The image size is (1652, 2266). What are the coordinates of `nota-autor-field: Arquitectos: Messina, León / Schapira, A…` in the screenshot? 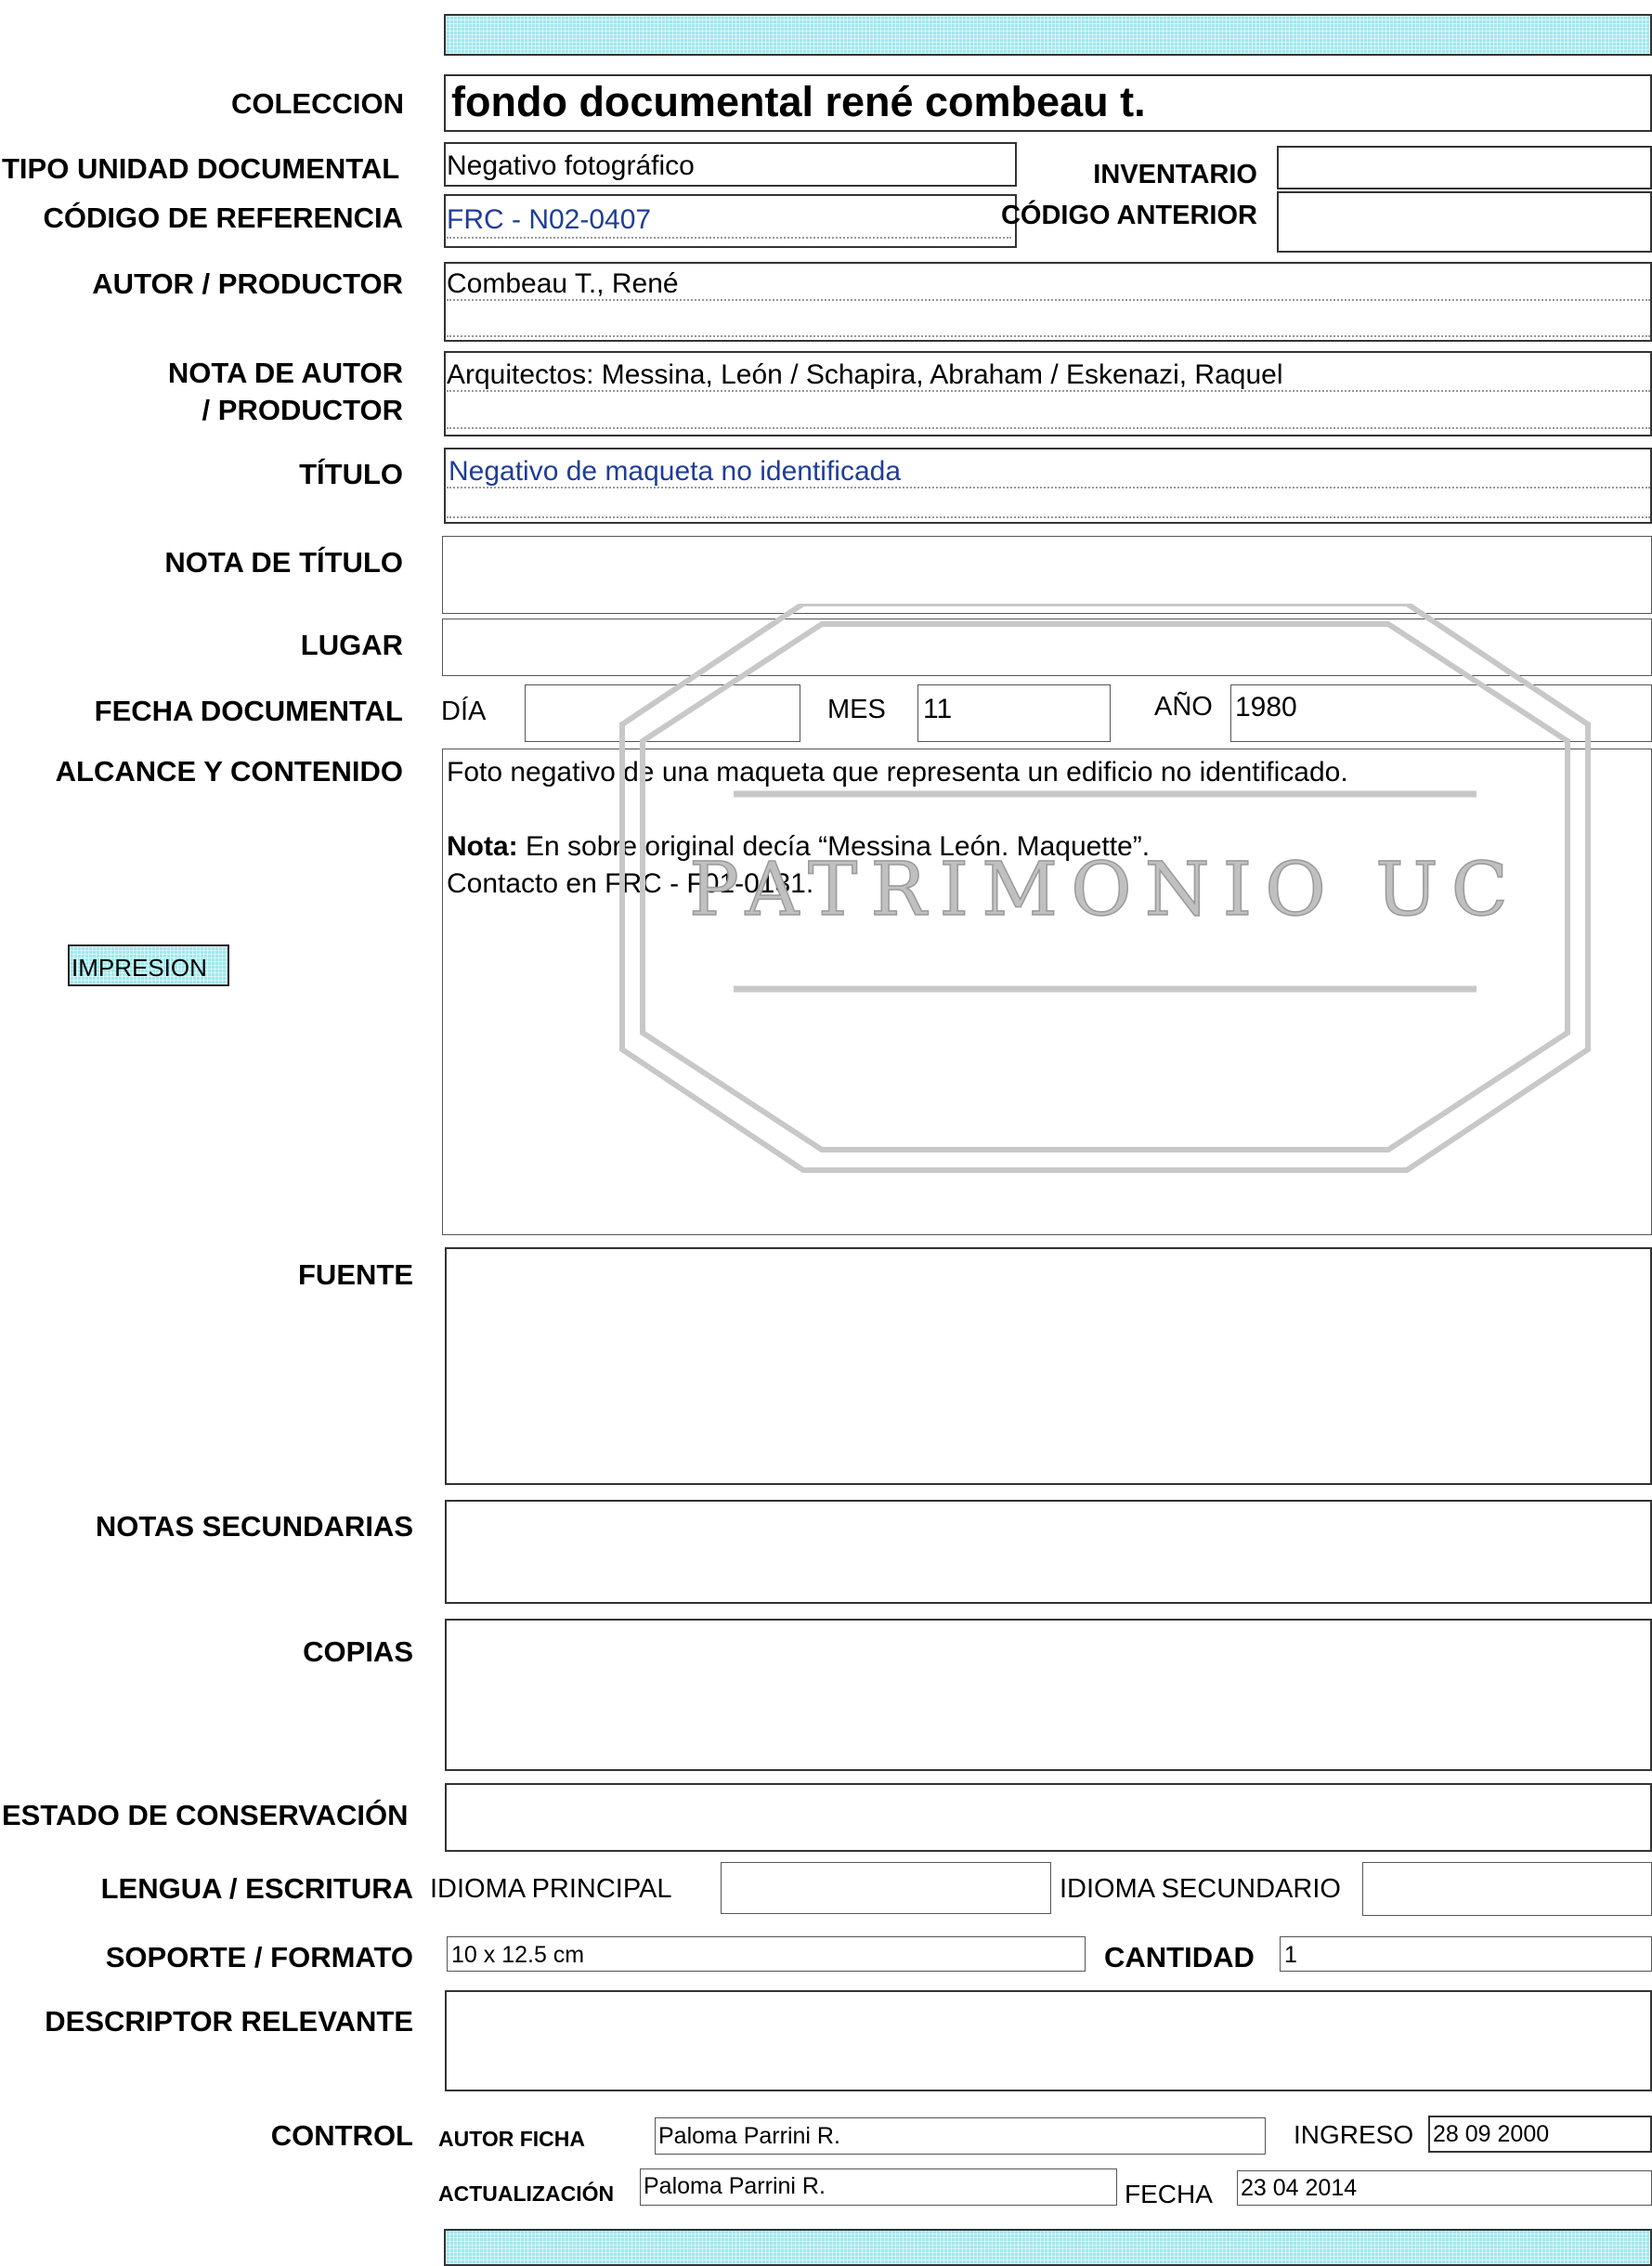 It's located at (1048, 393).